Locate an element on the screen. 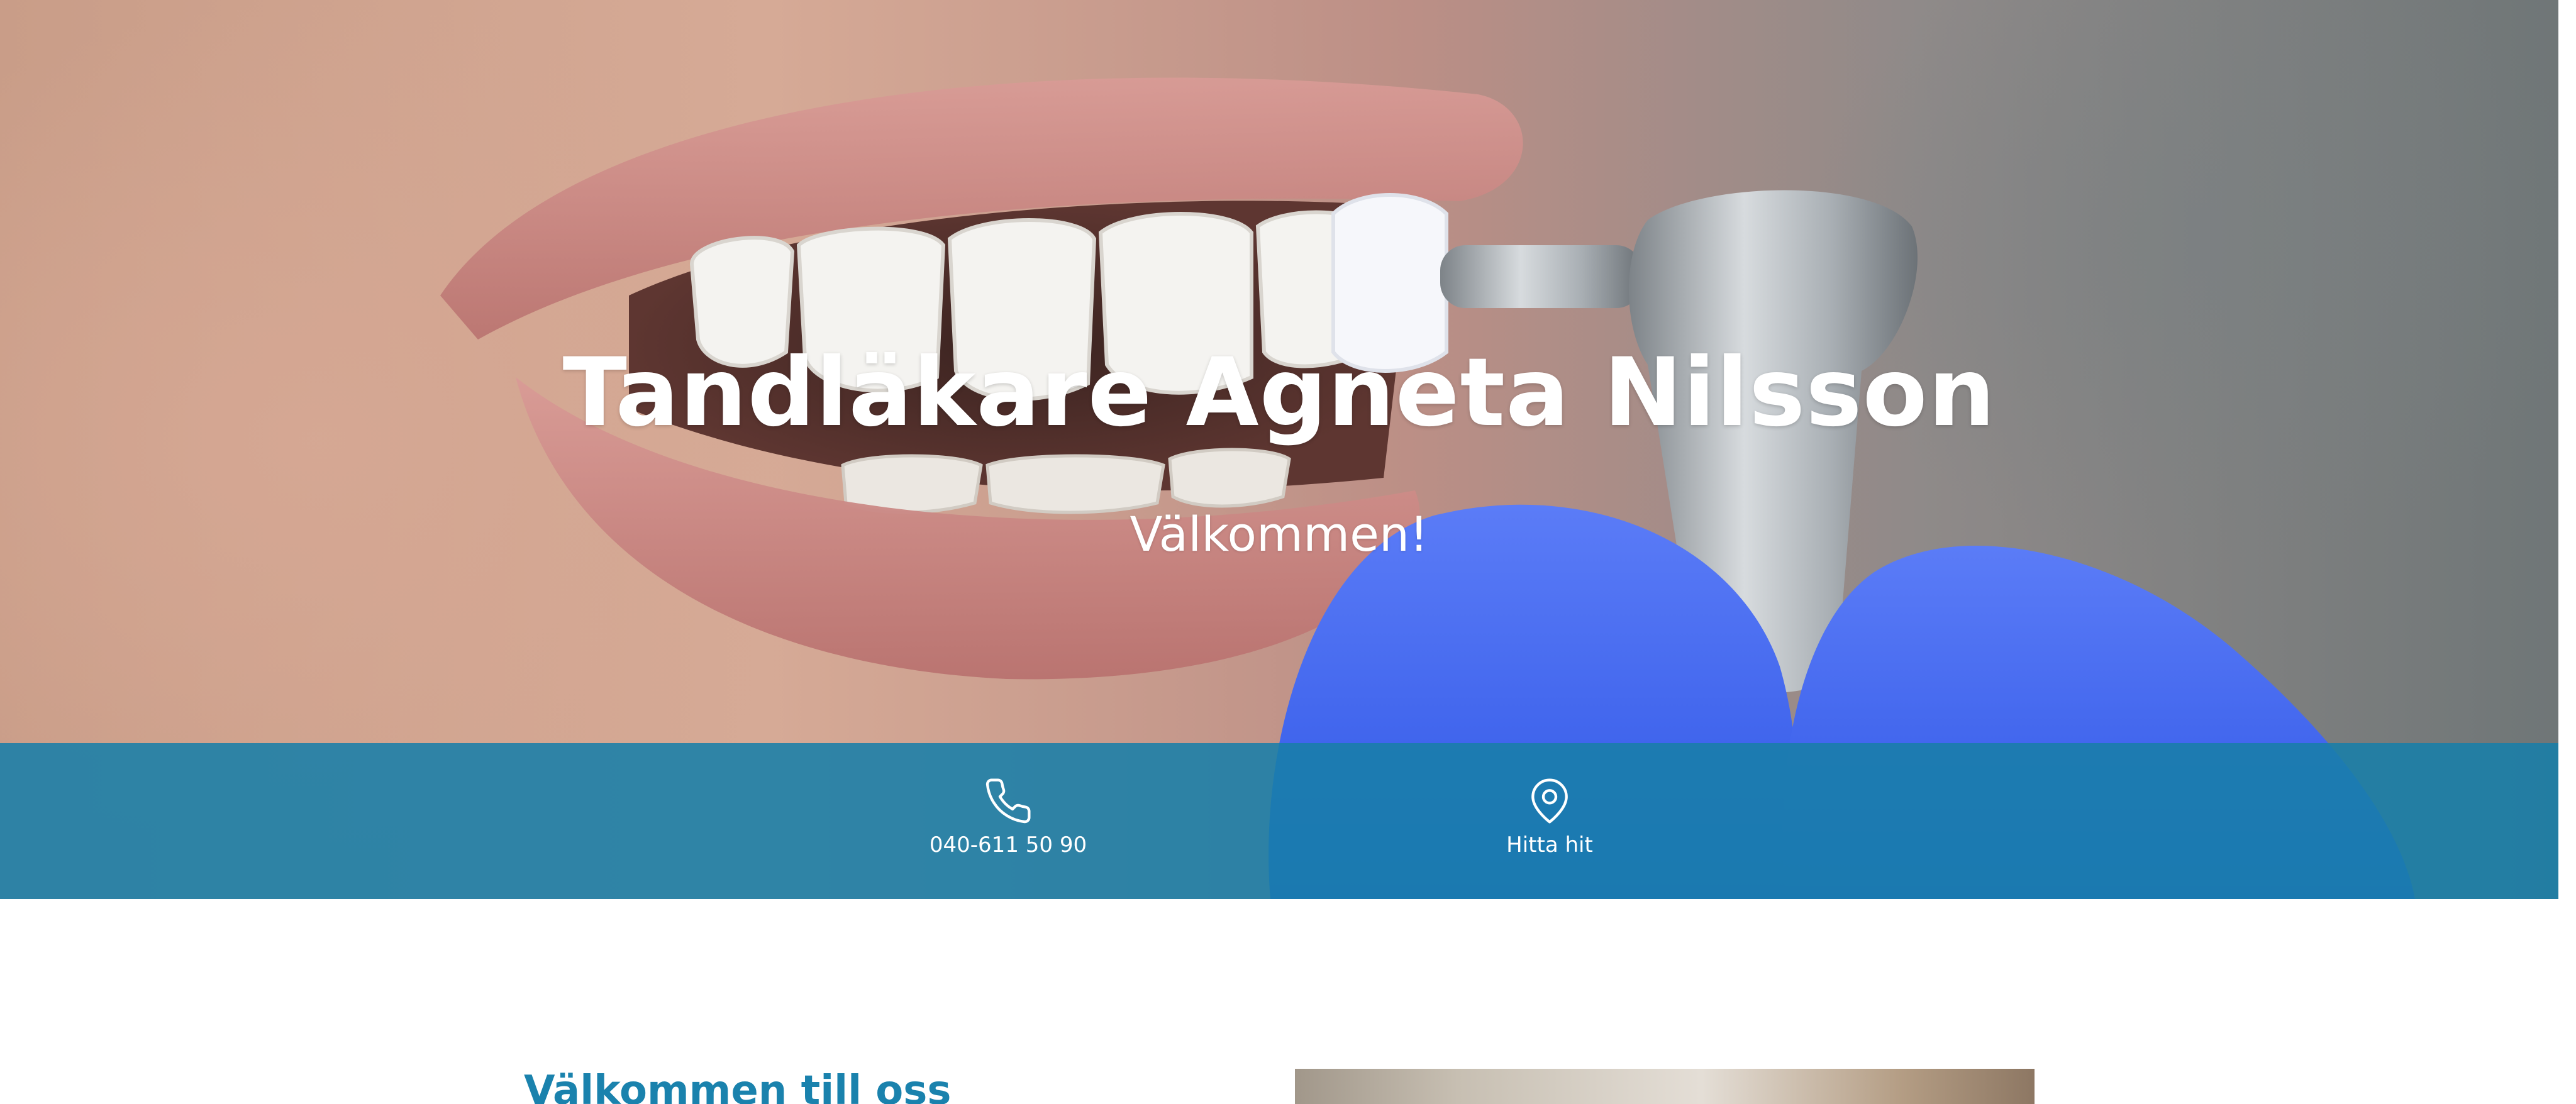 The height and width of the screenshot is (1104, 2576). hero-title: Tandläkare Agneta Nilsson is located at coordinates (1279, 393).